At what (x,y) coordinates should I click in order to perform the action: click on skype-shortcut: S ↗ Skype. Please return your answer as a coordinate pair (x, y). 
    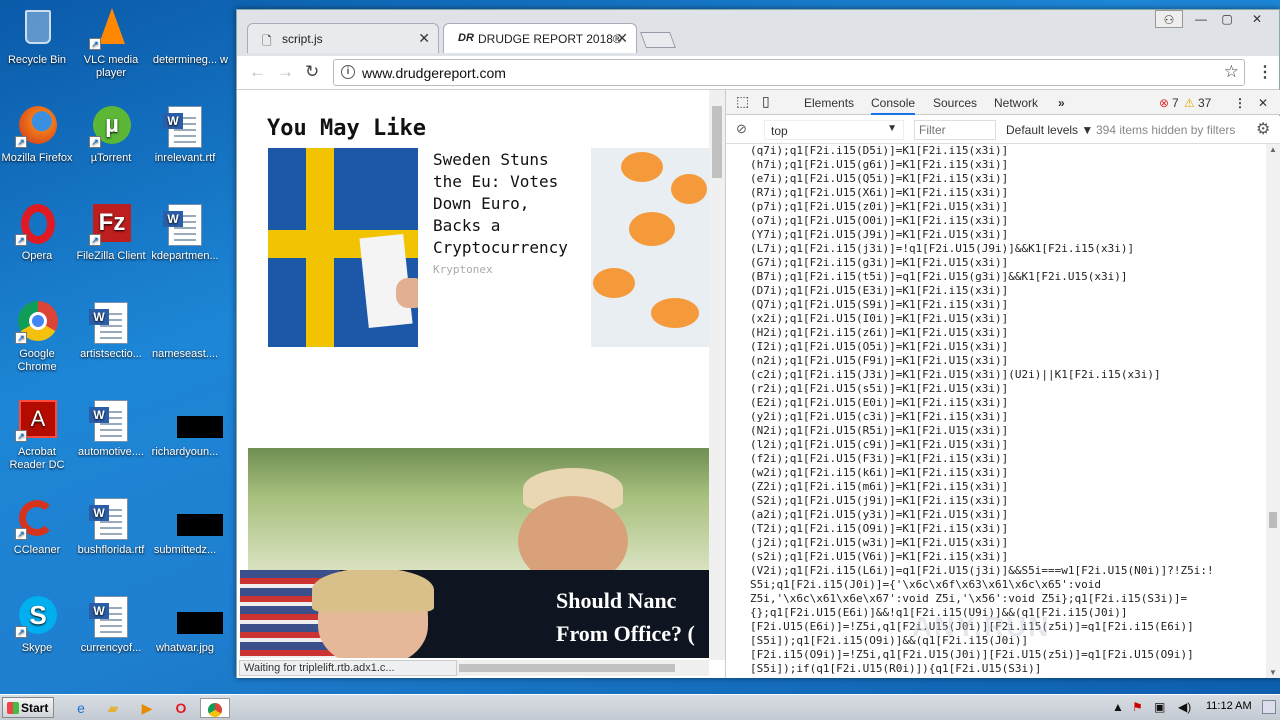
    Looking at the image, I should click on (37, 624).